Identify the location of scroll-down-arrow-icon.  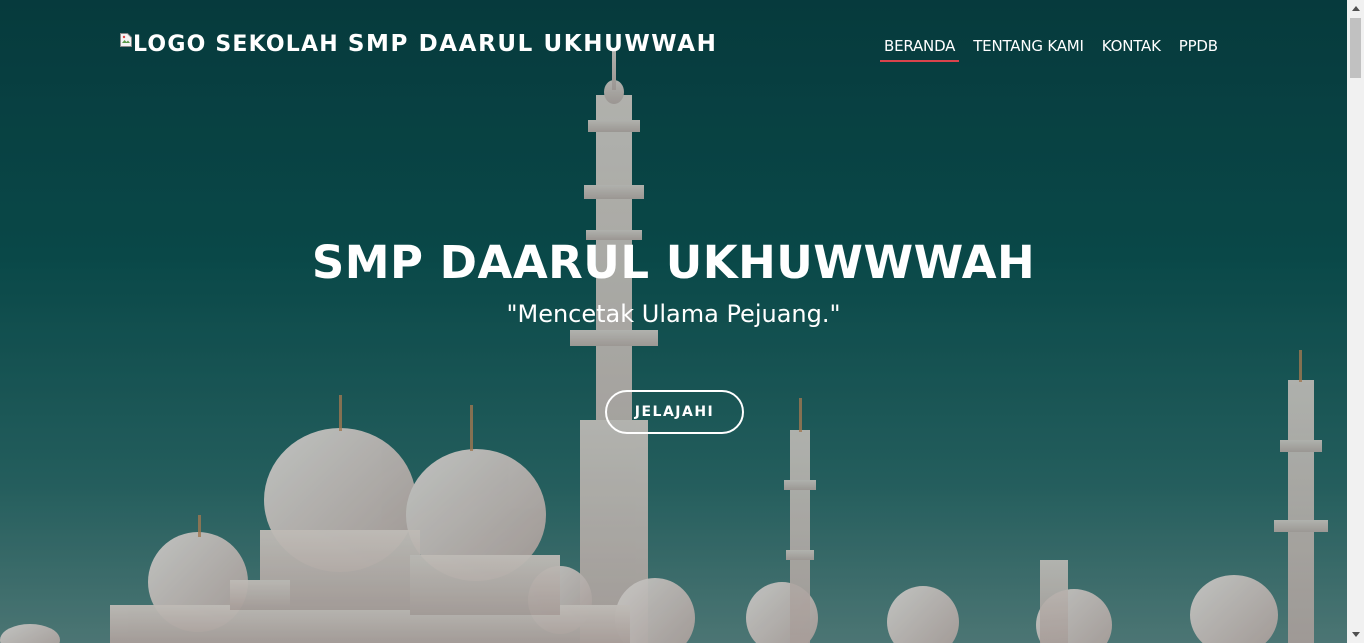
(1355, 634).